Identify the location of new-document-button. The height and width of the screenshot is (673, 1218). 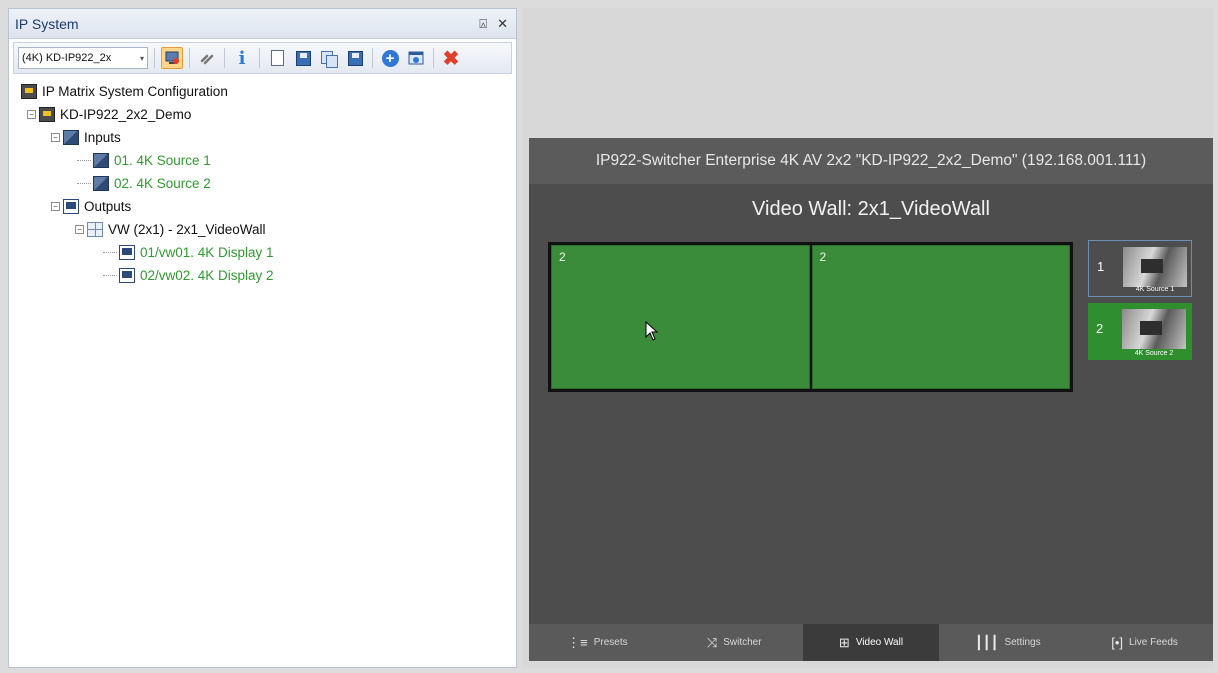
(277, 58).